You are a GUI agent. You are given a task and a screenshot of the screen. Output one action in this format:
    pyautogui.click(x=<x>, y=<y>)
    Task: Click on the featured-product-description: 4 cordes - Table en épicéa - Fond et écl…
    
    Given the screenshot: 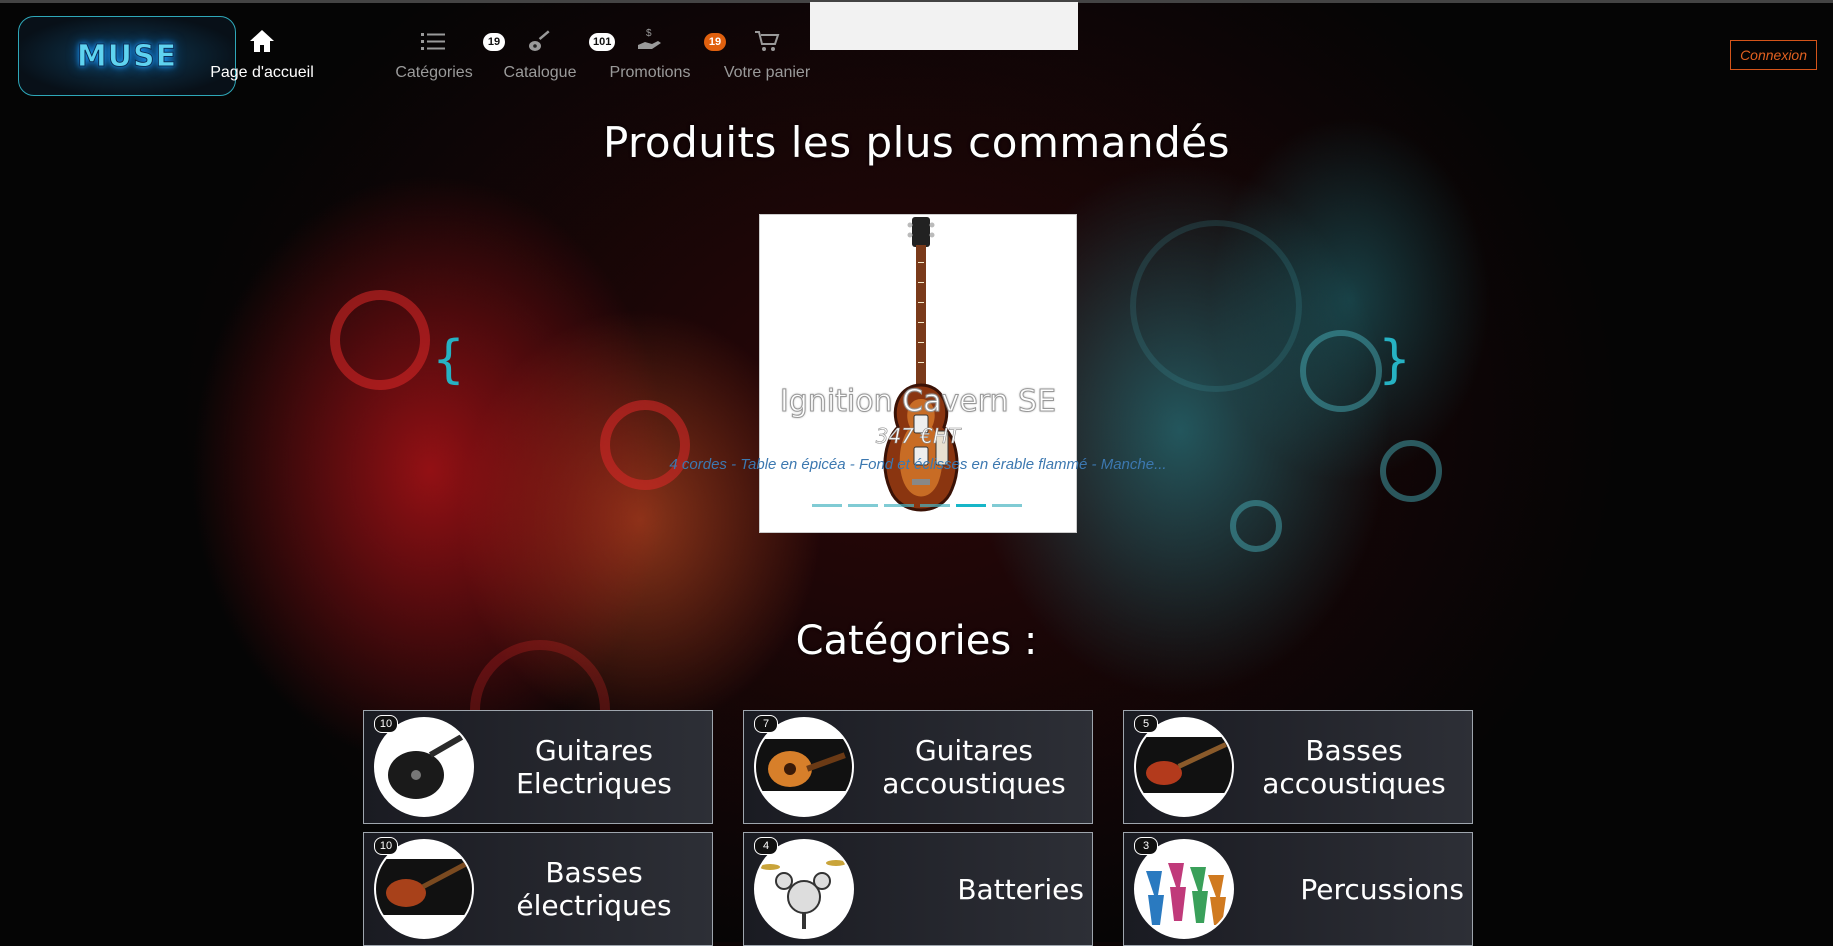 What is the action you would take?
    pyautogui.click(x=918, y=464)
    